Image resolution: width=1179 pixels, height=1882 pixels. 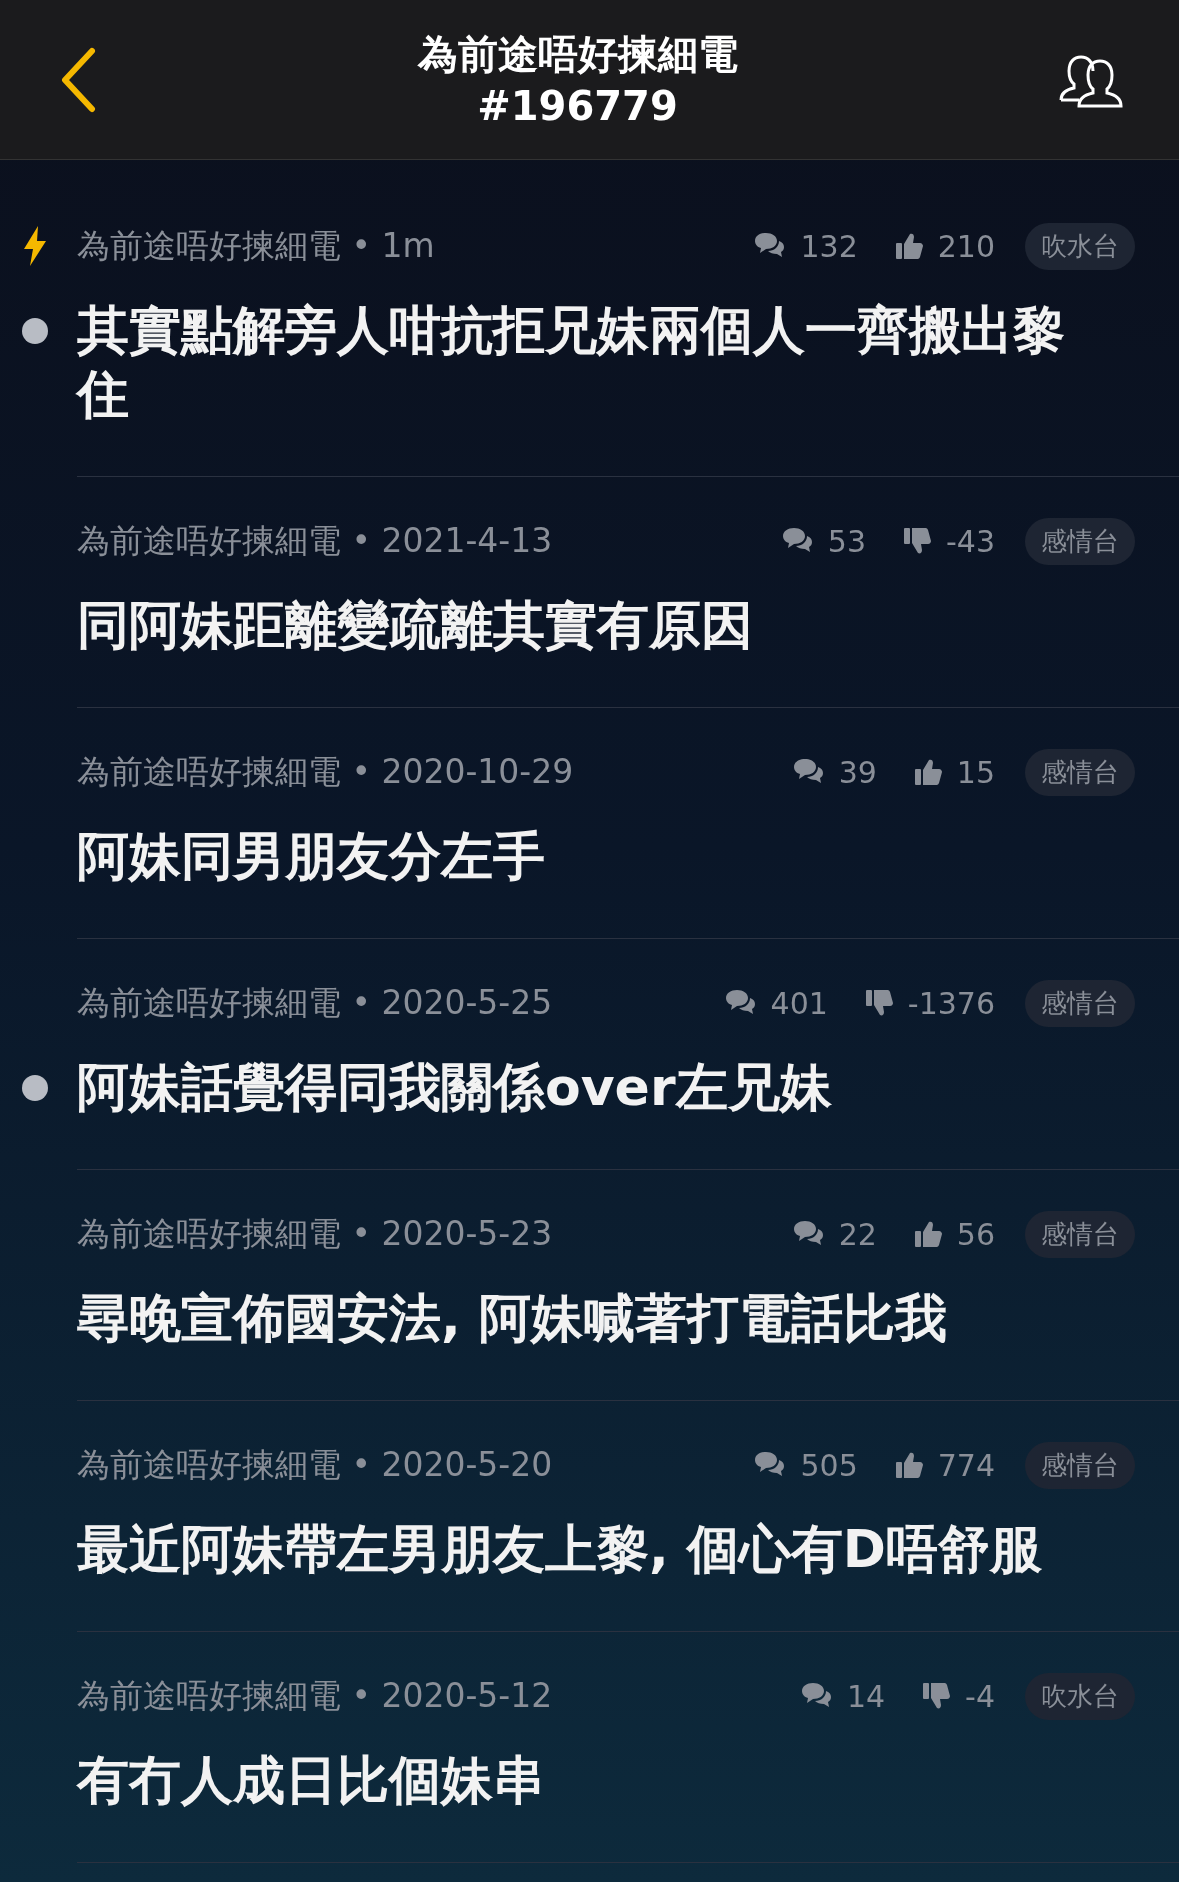 I want to click on score: -4, so click(x=980, y=1696).